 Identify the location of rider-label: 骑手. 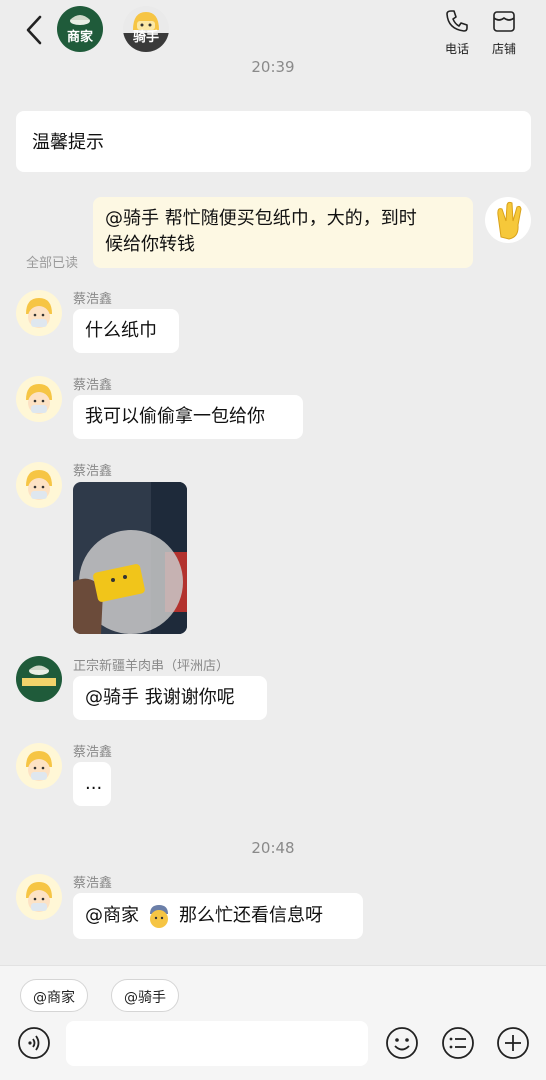
(145, 37).